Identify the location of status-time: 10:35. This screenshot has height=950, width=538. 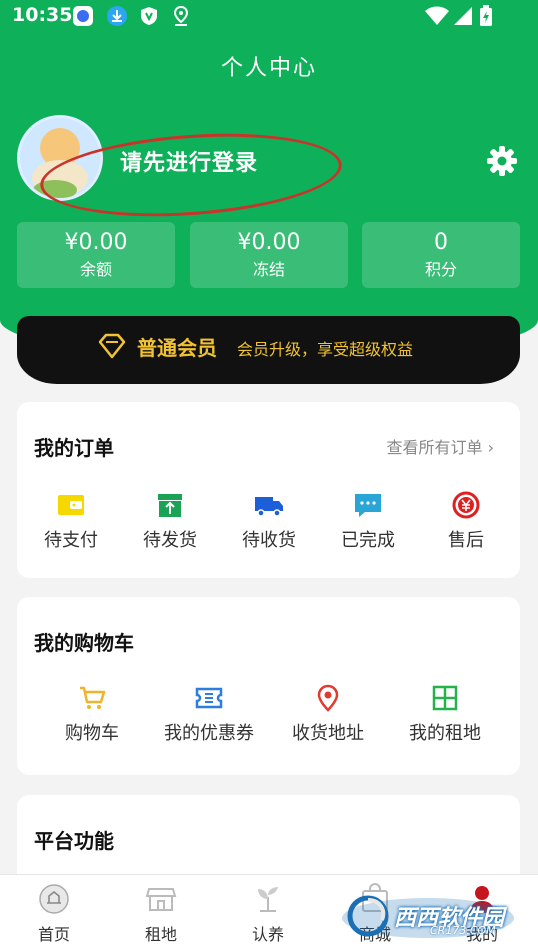
(42, 15).